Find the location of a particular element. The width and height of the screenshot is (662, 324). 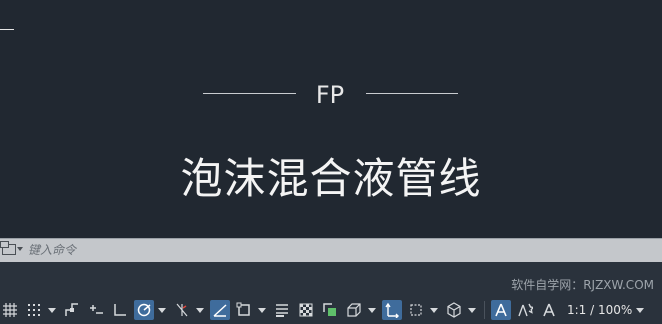

fp-left-line is located at coordinates (249, 93).